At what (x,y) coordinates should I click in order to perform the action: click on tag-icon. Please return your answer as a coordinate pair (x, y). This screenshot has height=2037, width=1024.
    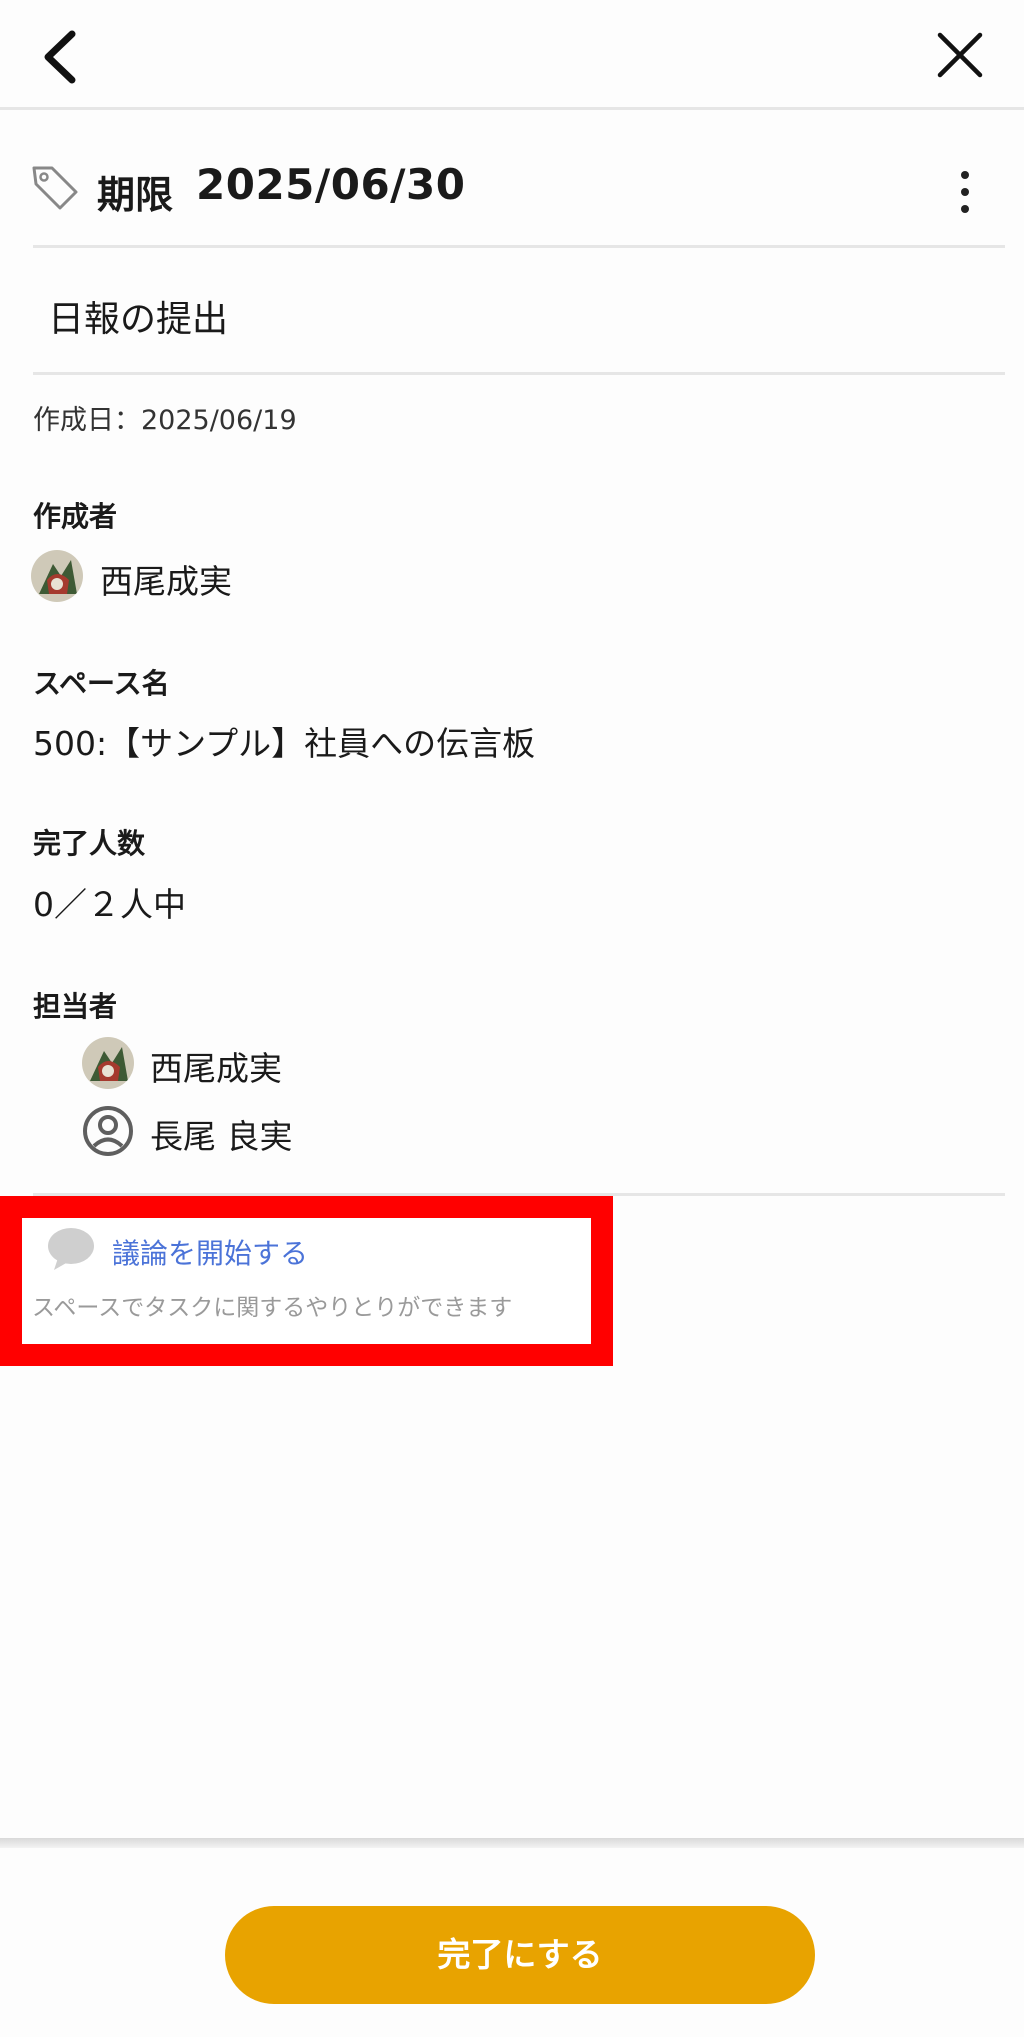
    Looking at the image, I should click on (55, 188).